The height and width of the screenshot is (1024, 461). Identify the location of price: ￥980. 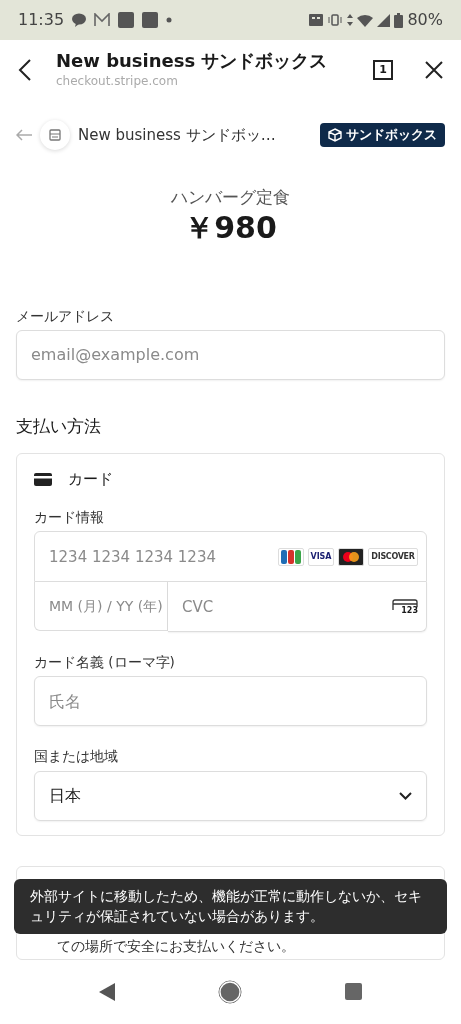
(230, 227).